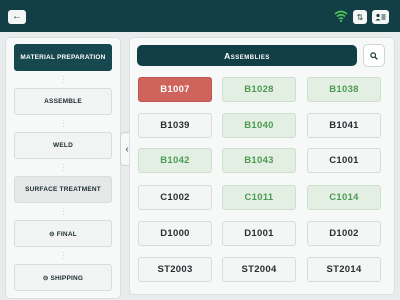  I want to click on step-weld: WELD, so click(63, 145).